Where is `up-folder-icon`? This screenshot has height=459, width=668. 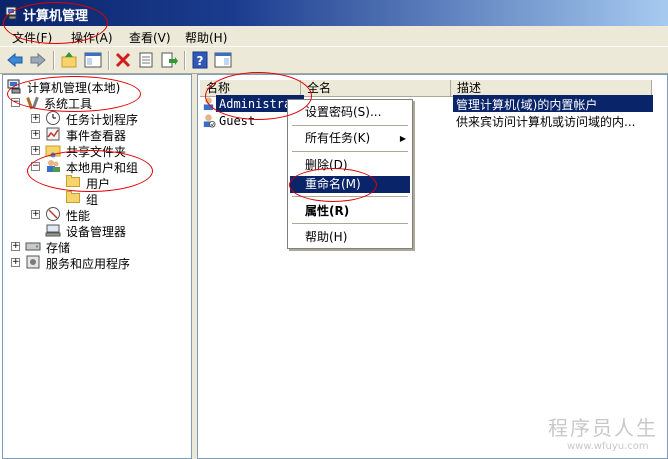 up-folder-icon is located at coordinates (69, 60).